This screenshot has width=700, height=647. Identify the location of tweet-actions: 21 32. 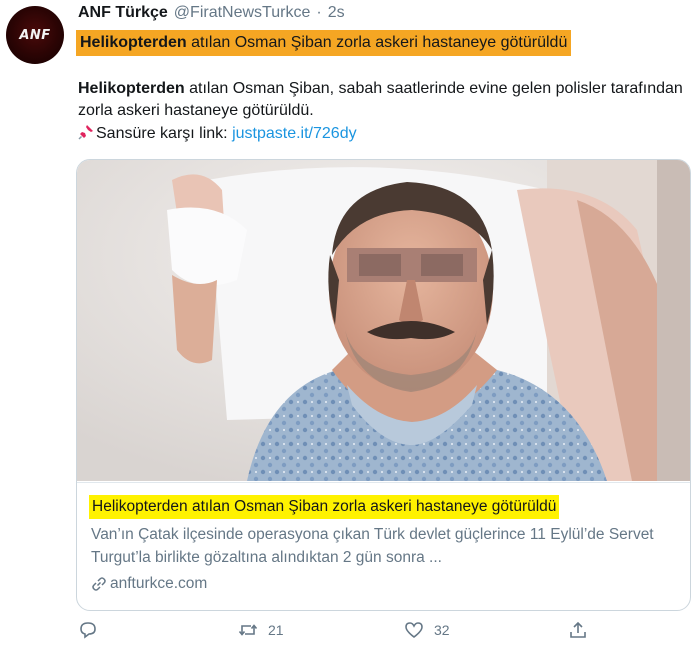
(338, 632).